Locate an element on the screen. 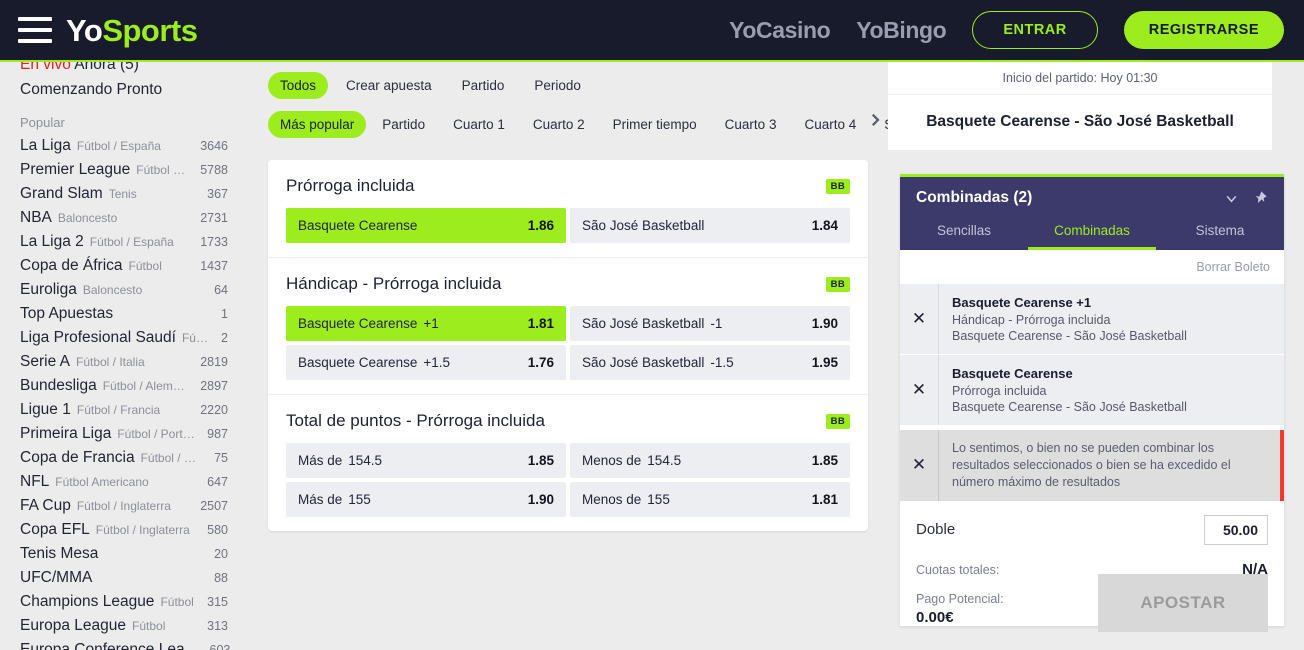  sidebar-item: Europa Conference Lea... 603 is located at coordinates (124, 644).